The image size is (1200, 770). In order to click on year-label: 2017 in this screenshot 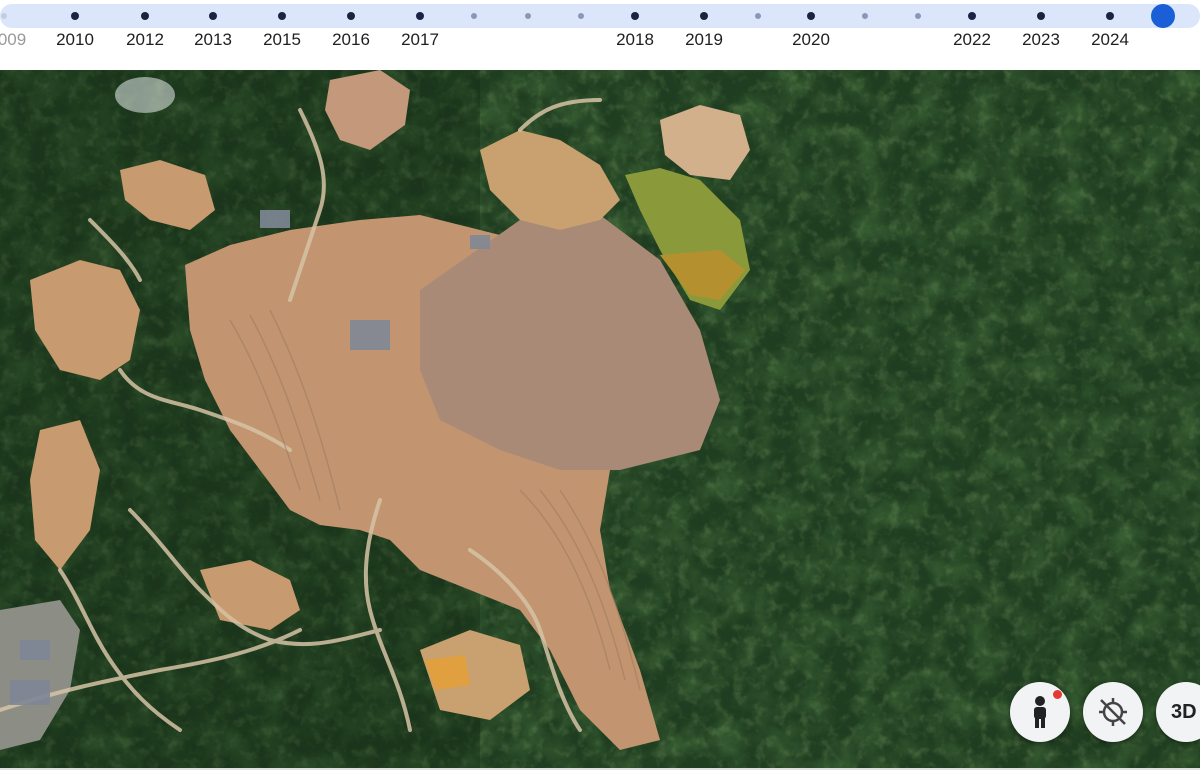, I will do `click(420, 40)`.